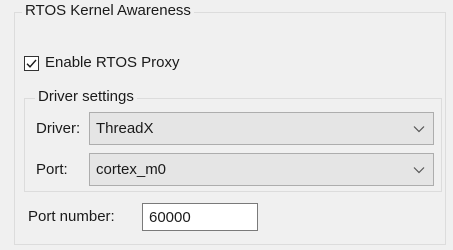  What do you see at coordinates (261, 128) in the screenshot?
I see `driver-select: ThreadX` at bounding box center [261, 128].